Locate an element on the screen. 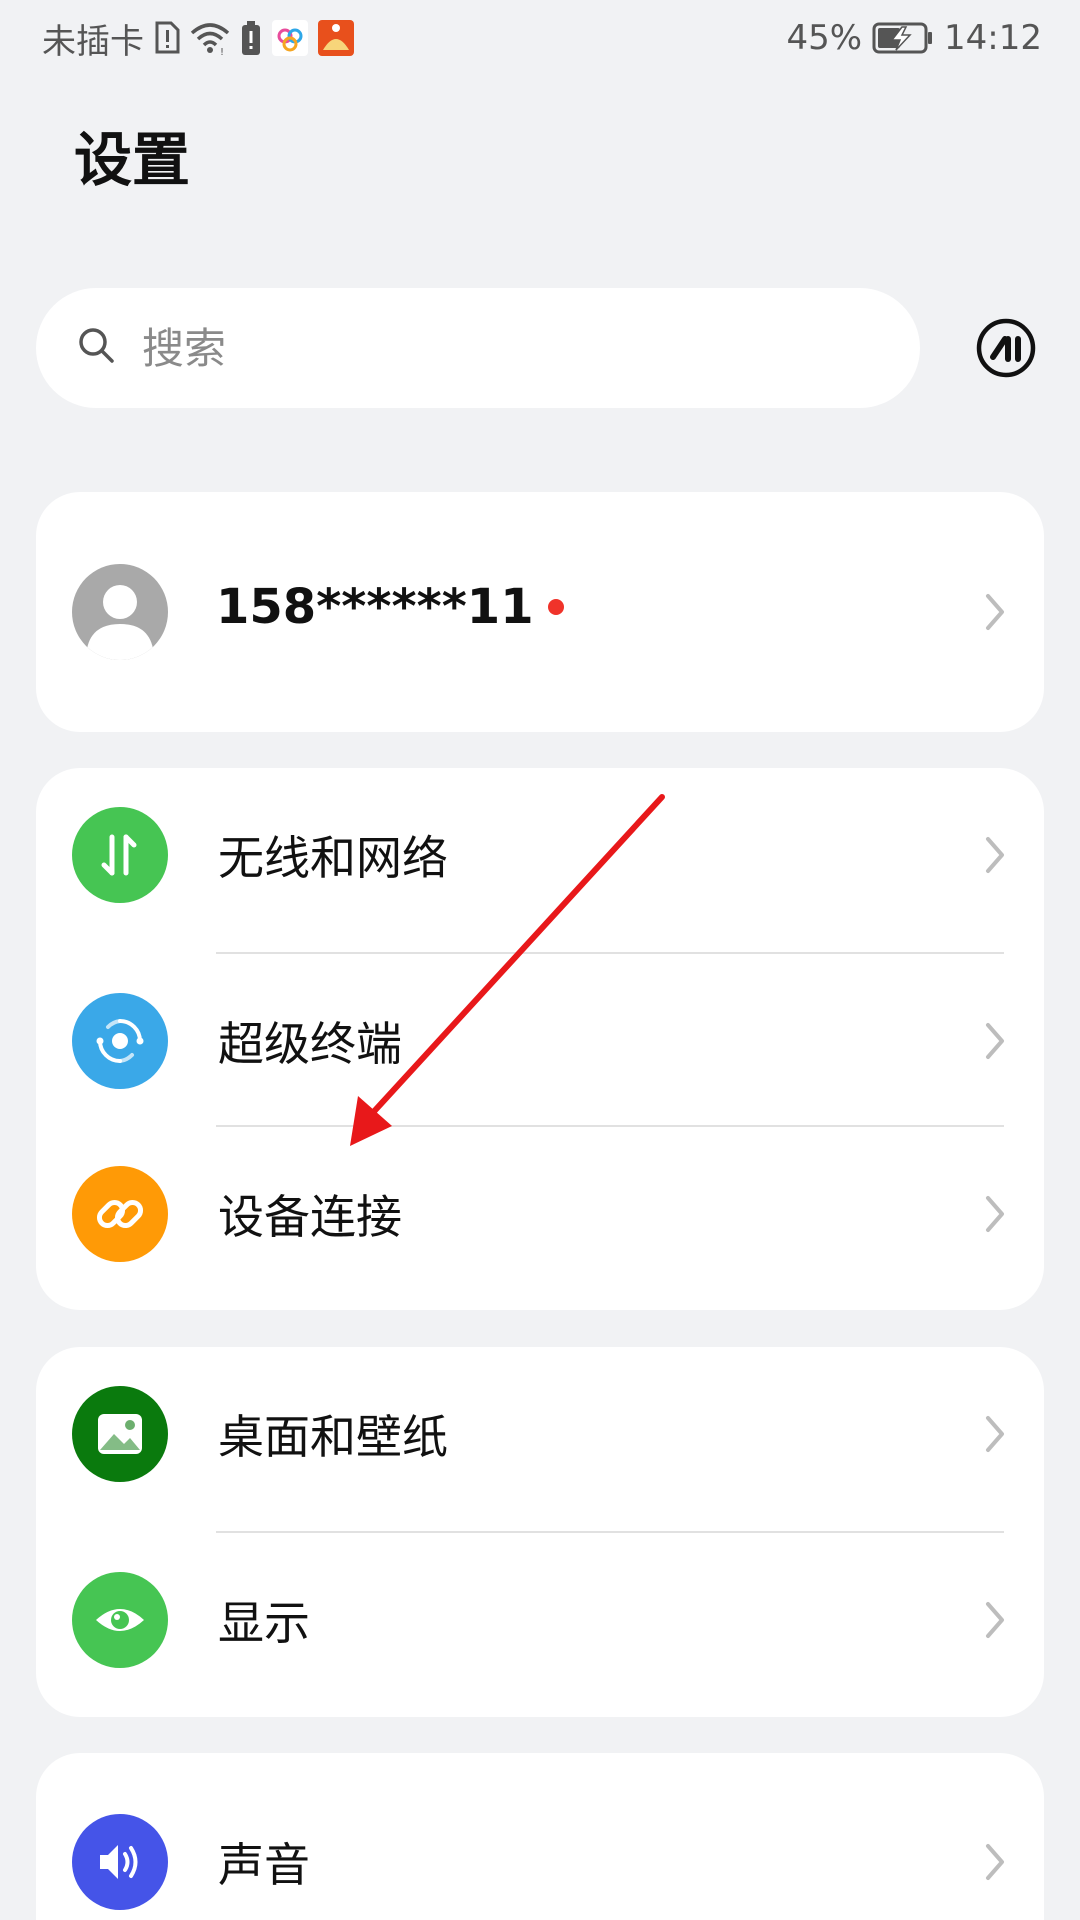 This screenshot has height=1920, width=1080. quick-action-icon is located at coordinates (1006, 348).